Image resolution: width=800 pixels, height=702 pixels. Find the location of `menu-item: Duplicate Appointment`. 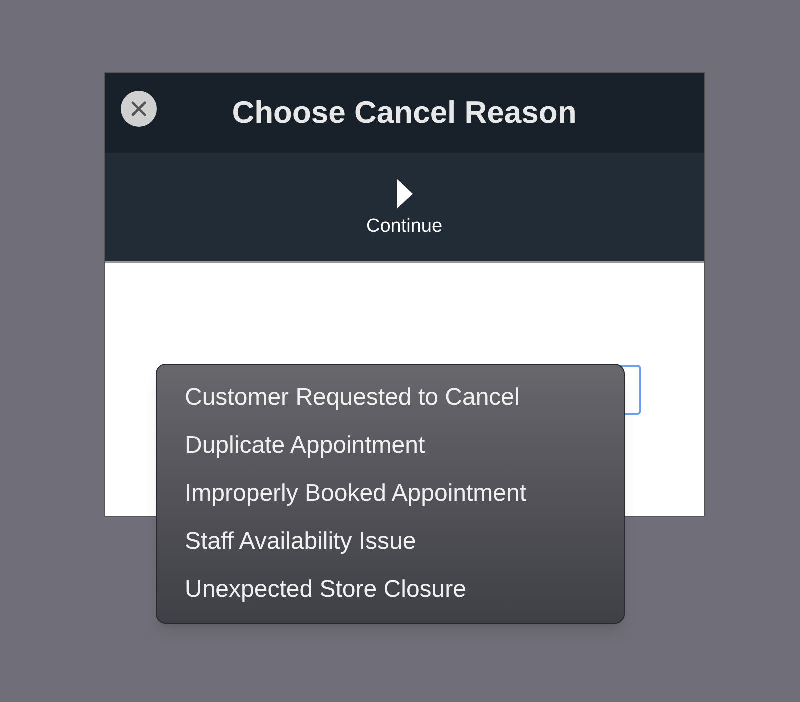

menu-item: Duplicate Appointment is located at coordinates (390, 449).